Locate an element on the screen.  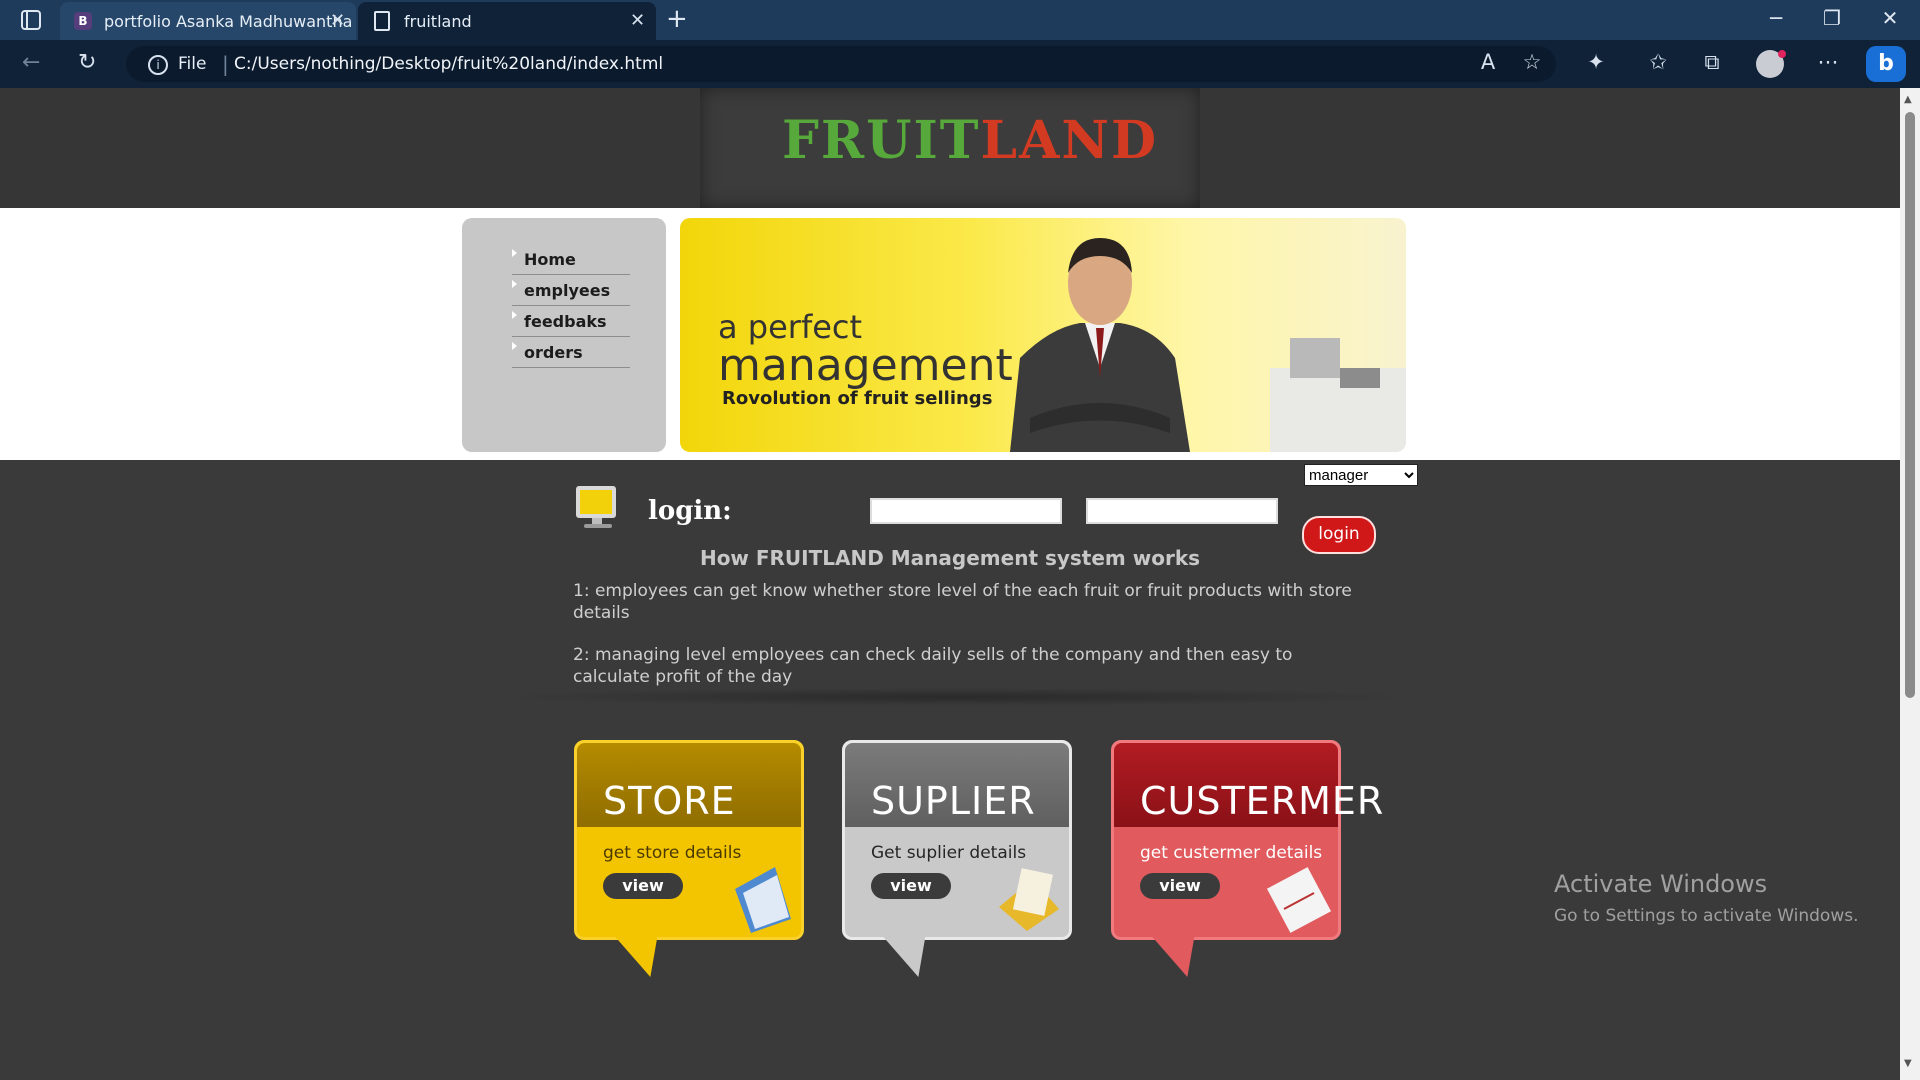
card-description: get store details is located at coordinates (672, 853).